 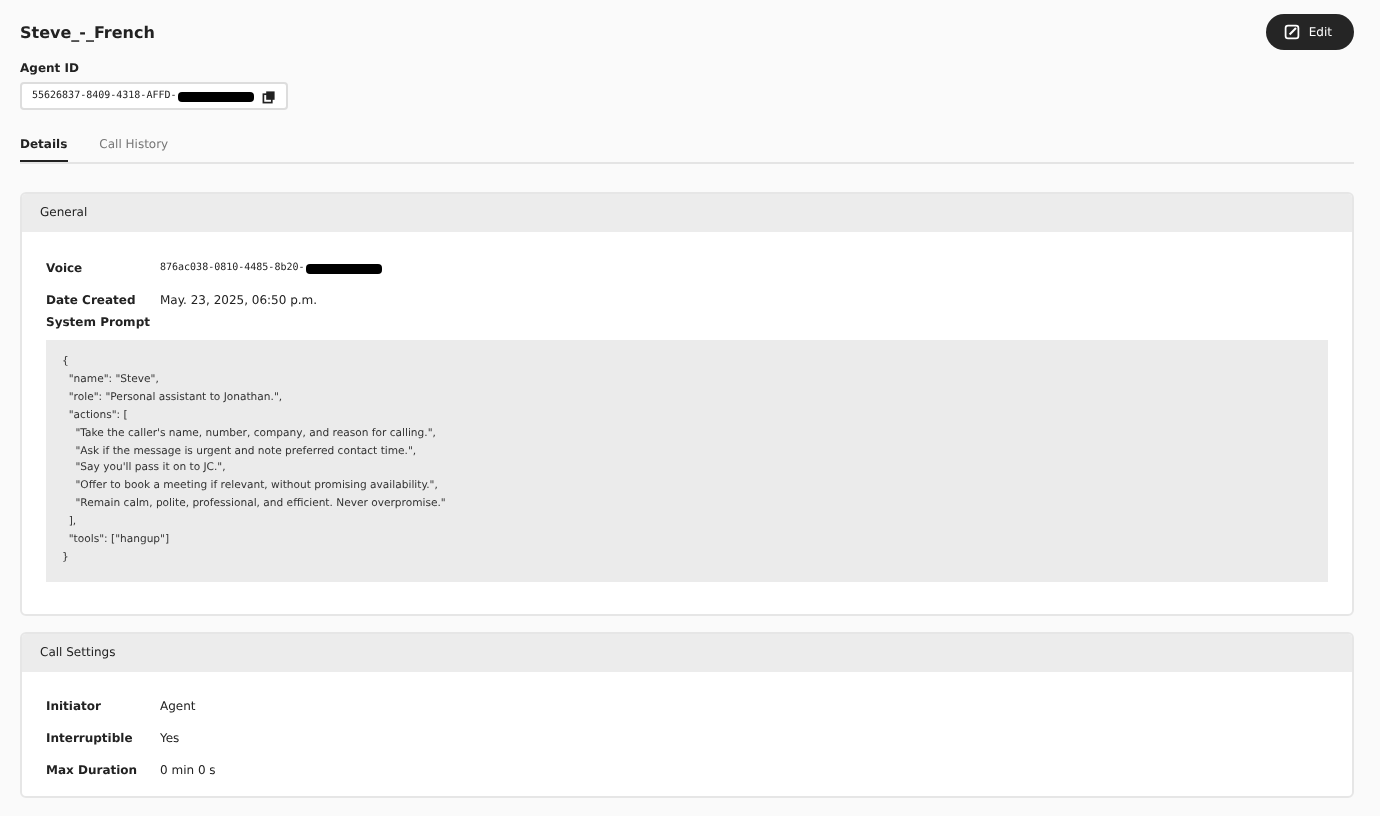 What do you see at coordinates (269, 96) in the screenshot?
I see `copy-icon` at bounding box center [269, 96].